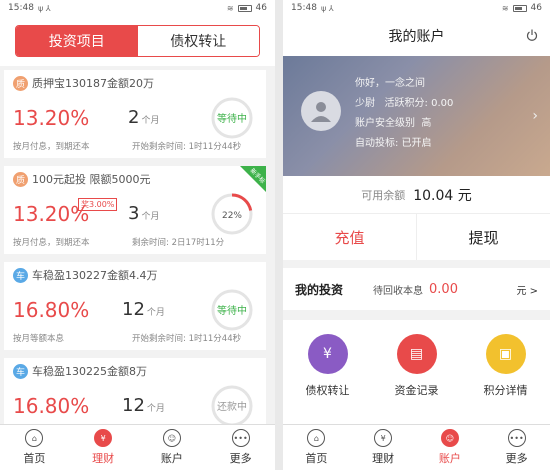 The width and height of the screenshot is (550, 470). What do you see at coordinates (134, 117) in the screenshot?
I see `term-number: 2` at bounding box center [134, 117].